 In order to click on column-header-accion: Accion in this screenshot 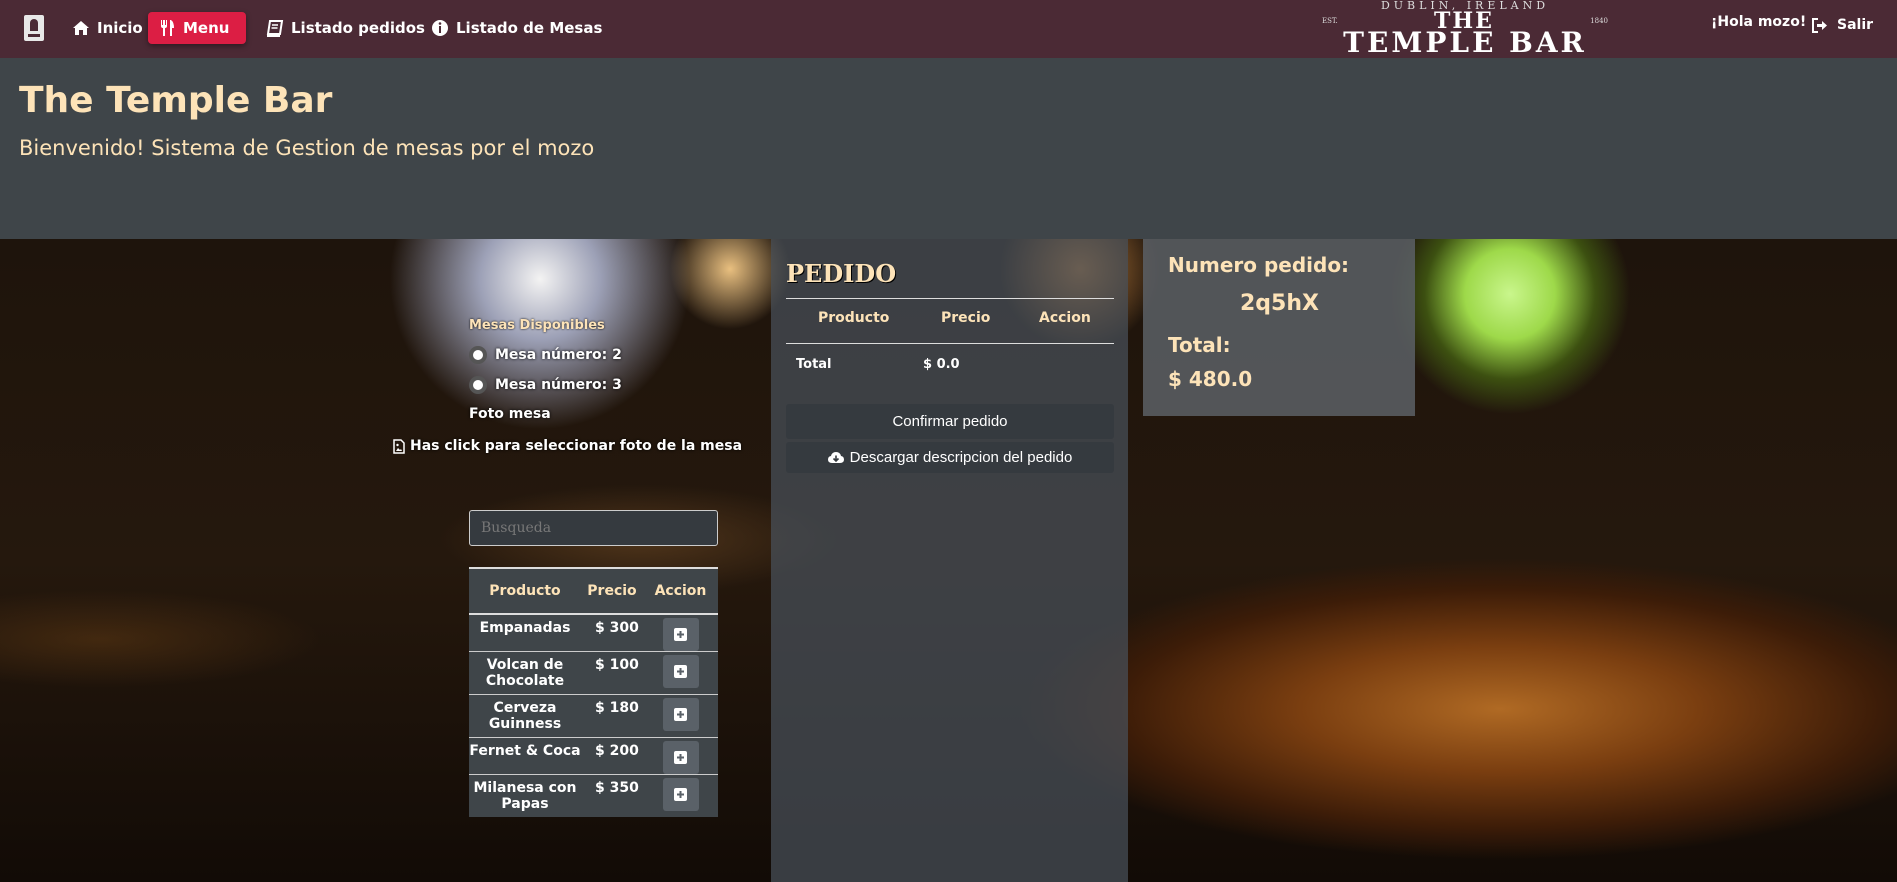, I will do `click(680, 591)`.